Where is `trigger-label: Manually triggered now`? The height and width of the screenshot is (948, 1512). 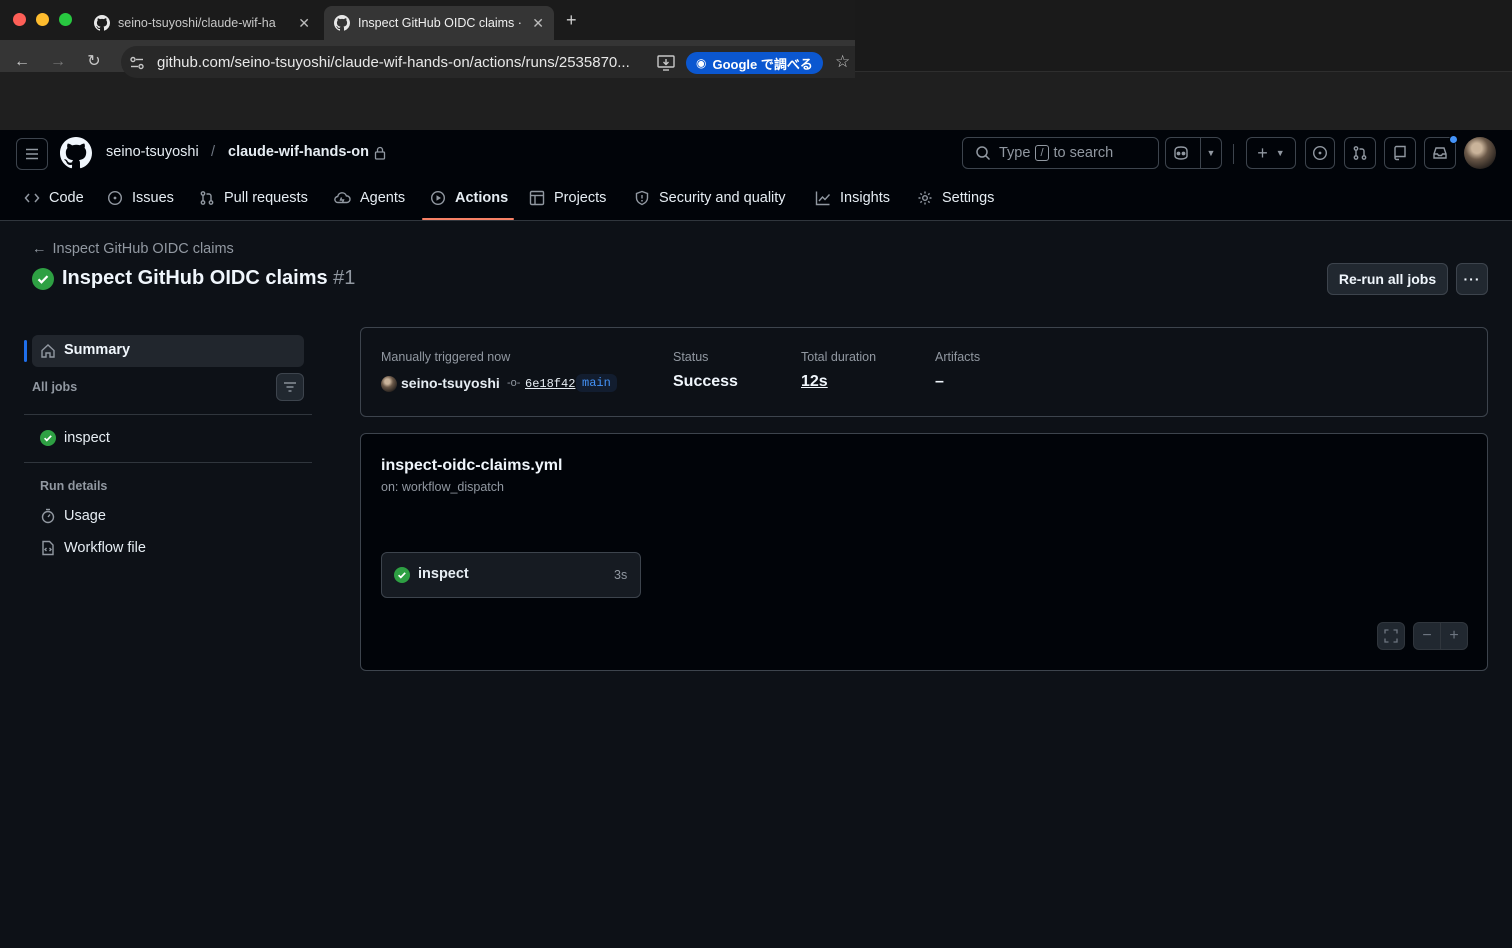
trigger-label: Manually triggered now is located at coordinates (446, 357).